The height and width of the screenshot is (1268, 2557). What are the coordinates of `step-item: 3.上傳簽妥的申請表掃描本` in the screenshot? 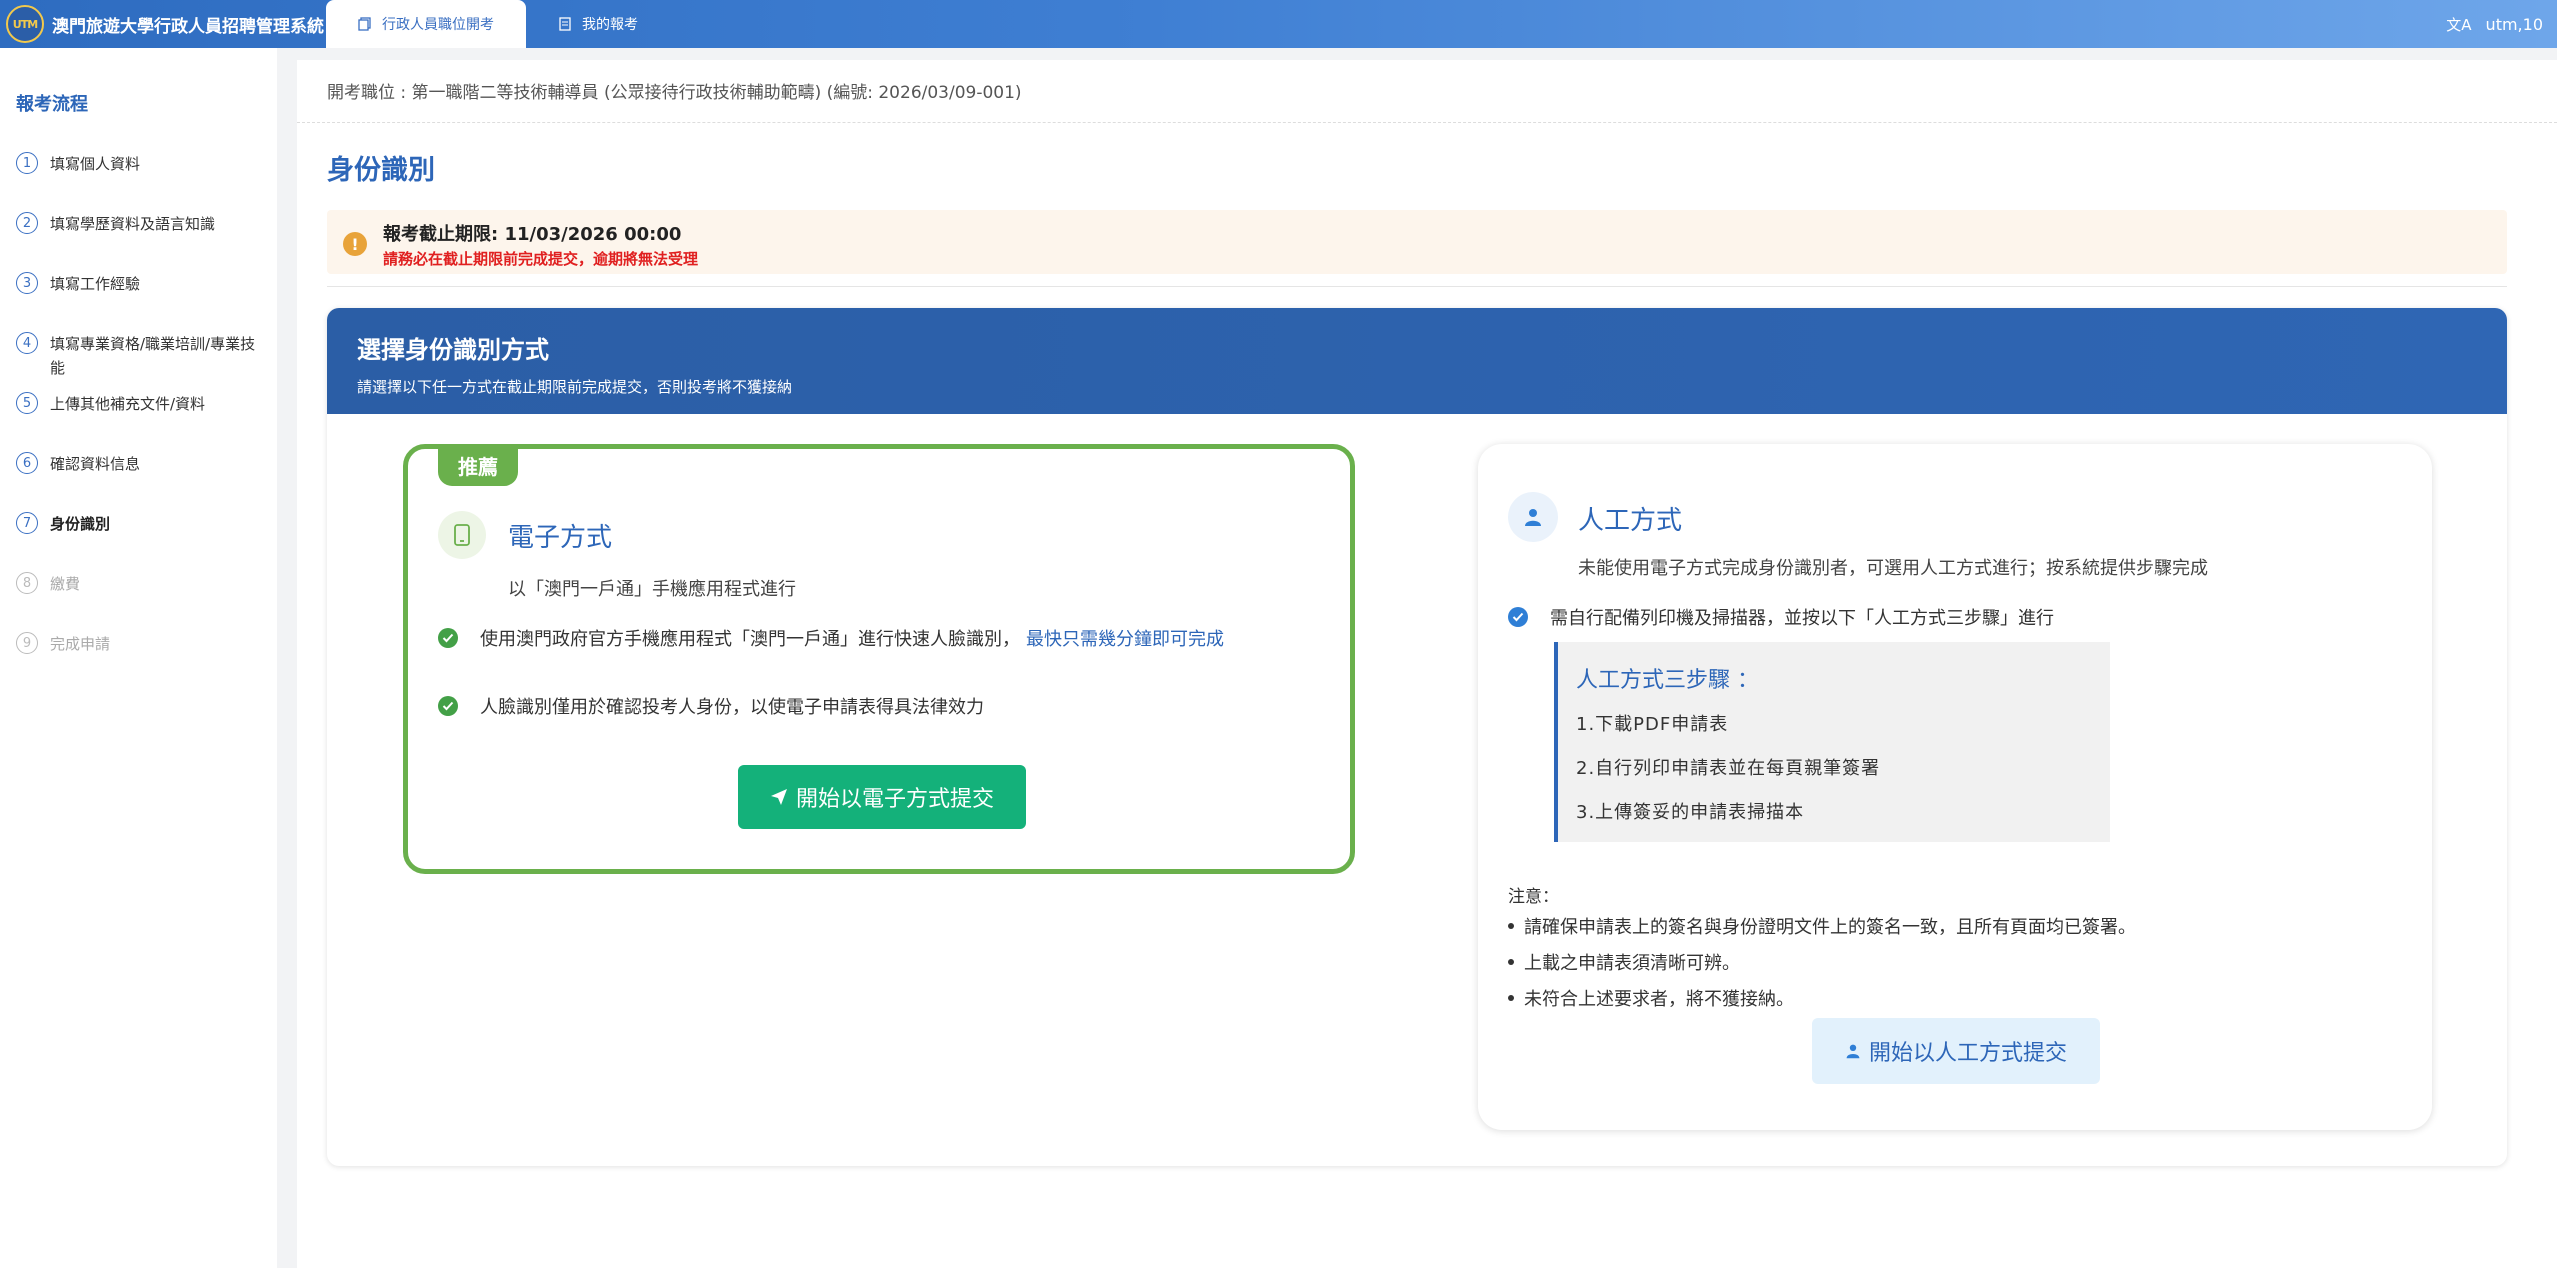 It's located at (1690, 812).